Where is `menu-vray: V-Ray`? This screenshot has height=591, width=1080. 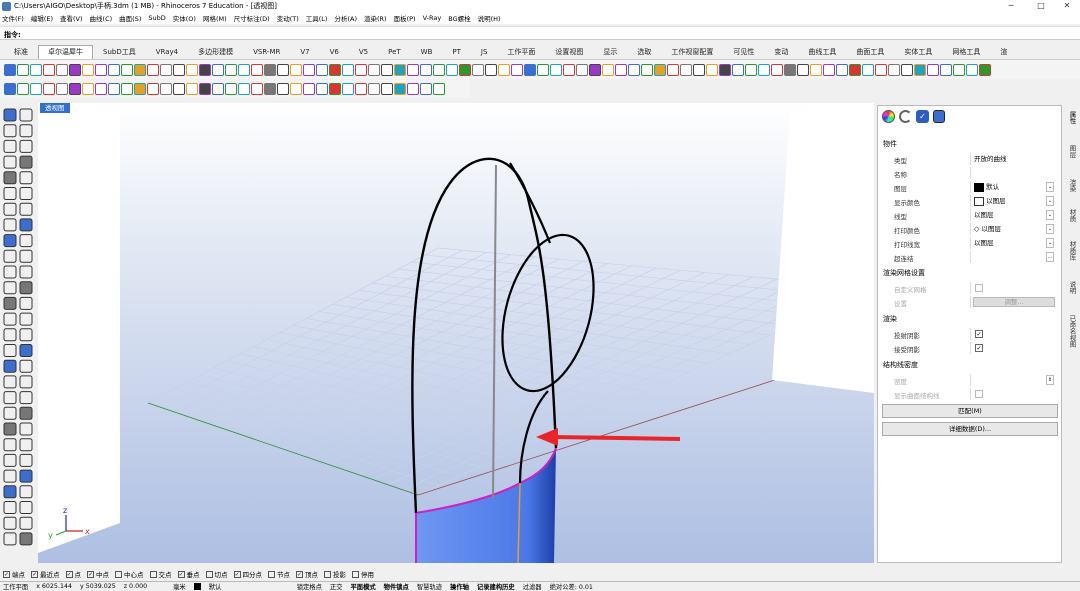 menu-vray: V-Ray is located at coordinates (432, 18).